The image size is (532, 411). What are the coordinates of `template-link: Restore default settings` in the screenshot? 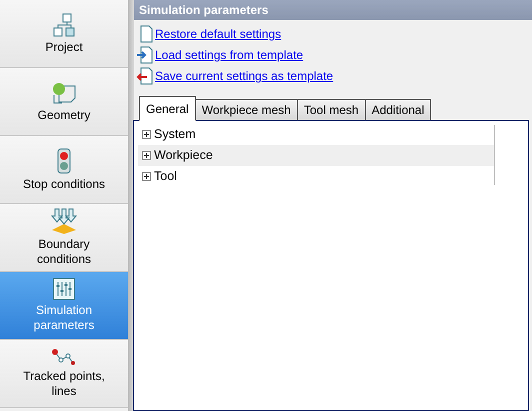 It's located at (218, 34).